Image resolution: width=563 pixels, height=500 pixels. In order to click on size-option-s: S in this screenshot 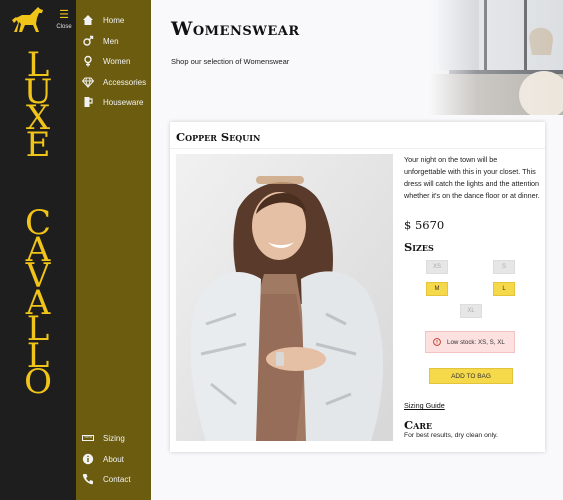, I will do `click(504, 267)`.